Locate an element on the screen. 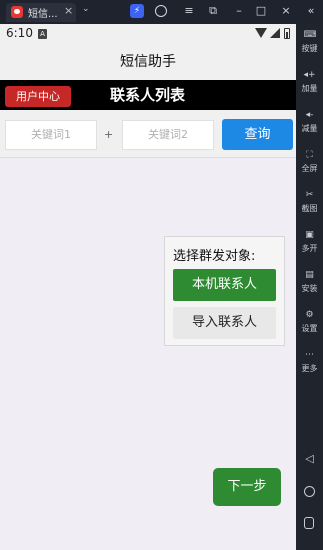 This screenshot has width=323, height=550. sidebar-item-label: 加量 is located at coordinates (309, 88).